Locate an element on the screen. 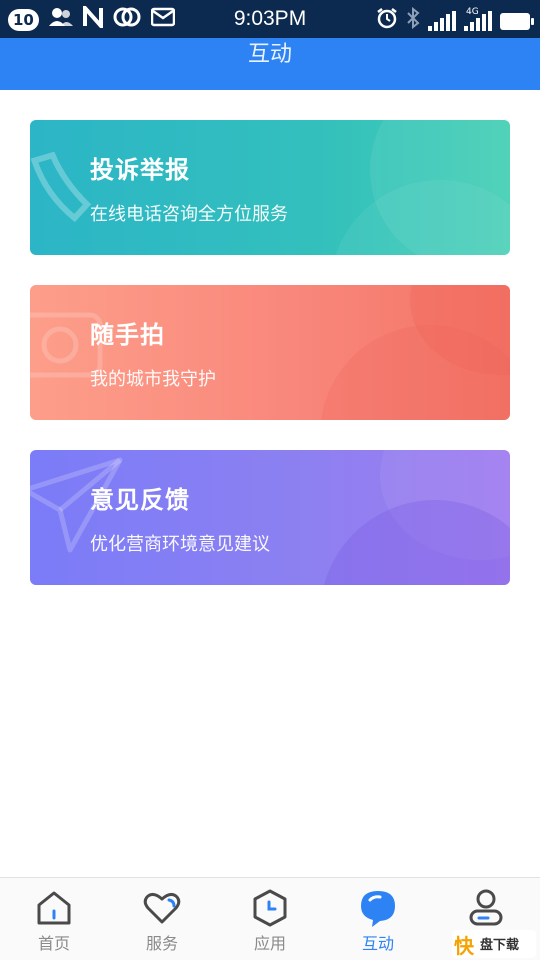 This screenshot has height=960, width=540. tab-interaction: 互动 is located at coordinates (378, 919).